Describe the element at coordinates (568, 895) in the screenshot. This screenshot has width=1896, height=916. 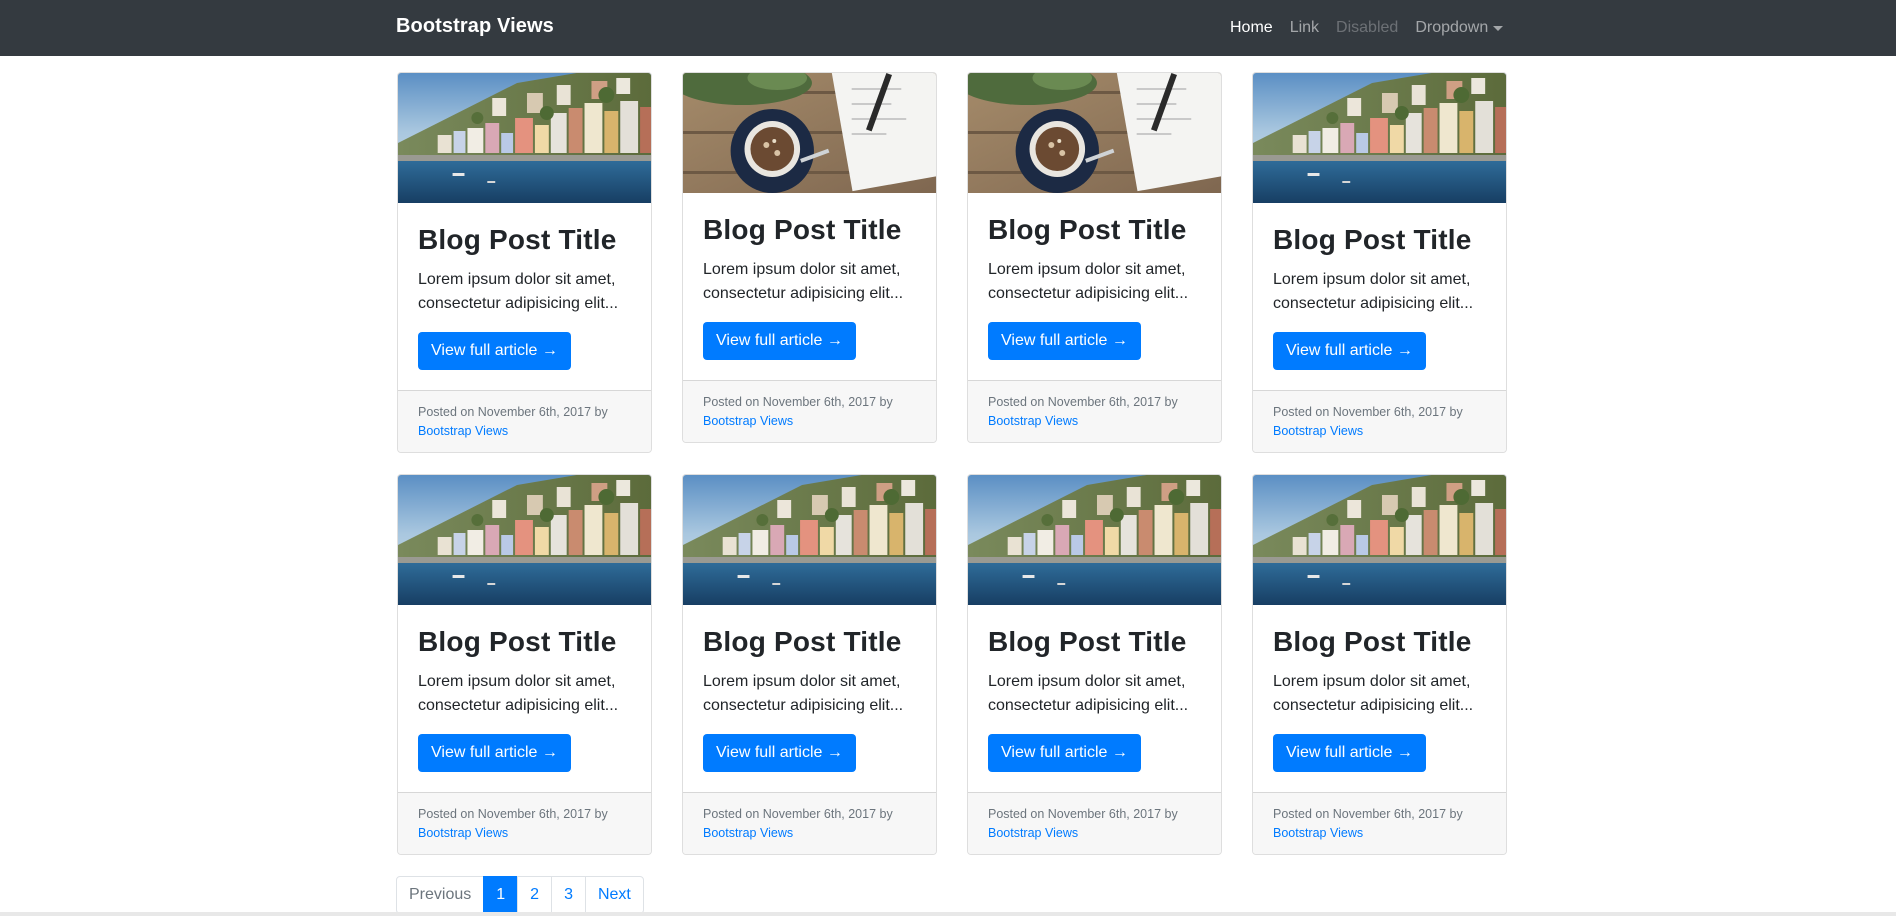
I see `pagination-page-3: 3` at that location.